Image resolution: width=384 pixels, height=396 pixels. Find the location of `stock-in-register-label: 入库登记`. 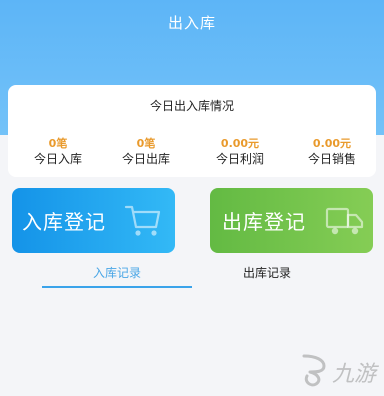

stock-in-register-label: 入库登记 is located at coordinates (64, 222).